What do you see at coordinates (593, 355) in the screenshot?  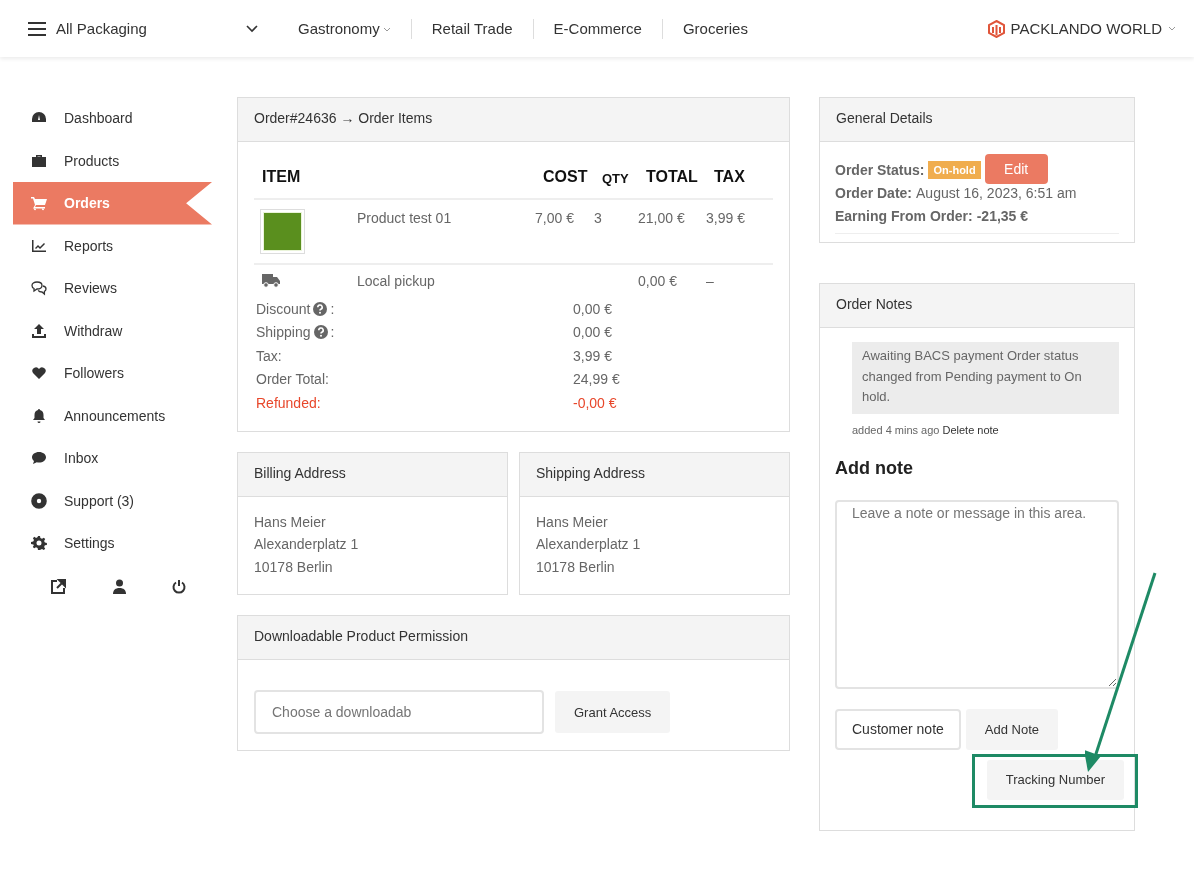 I see `total-value: 3,99 €` at bounding box center [593, 355].